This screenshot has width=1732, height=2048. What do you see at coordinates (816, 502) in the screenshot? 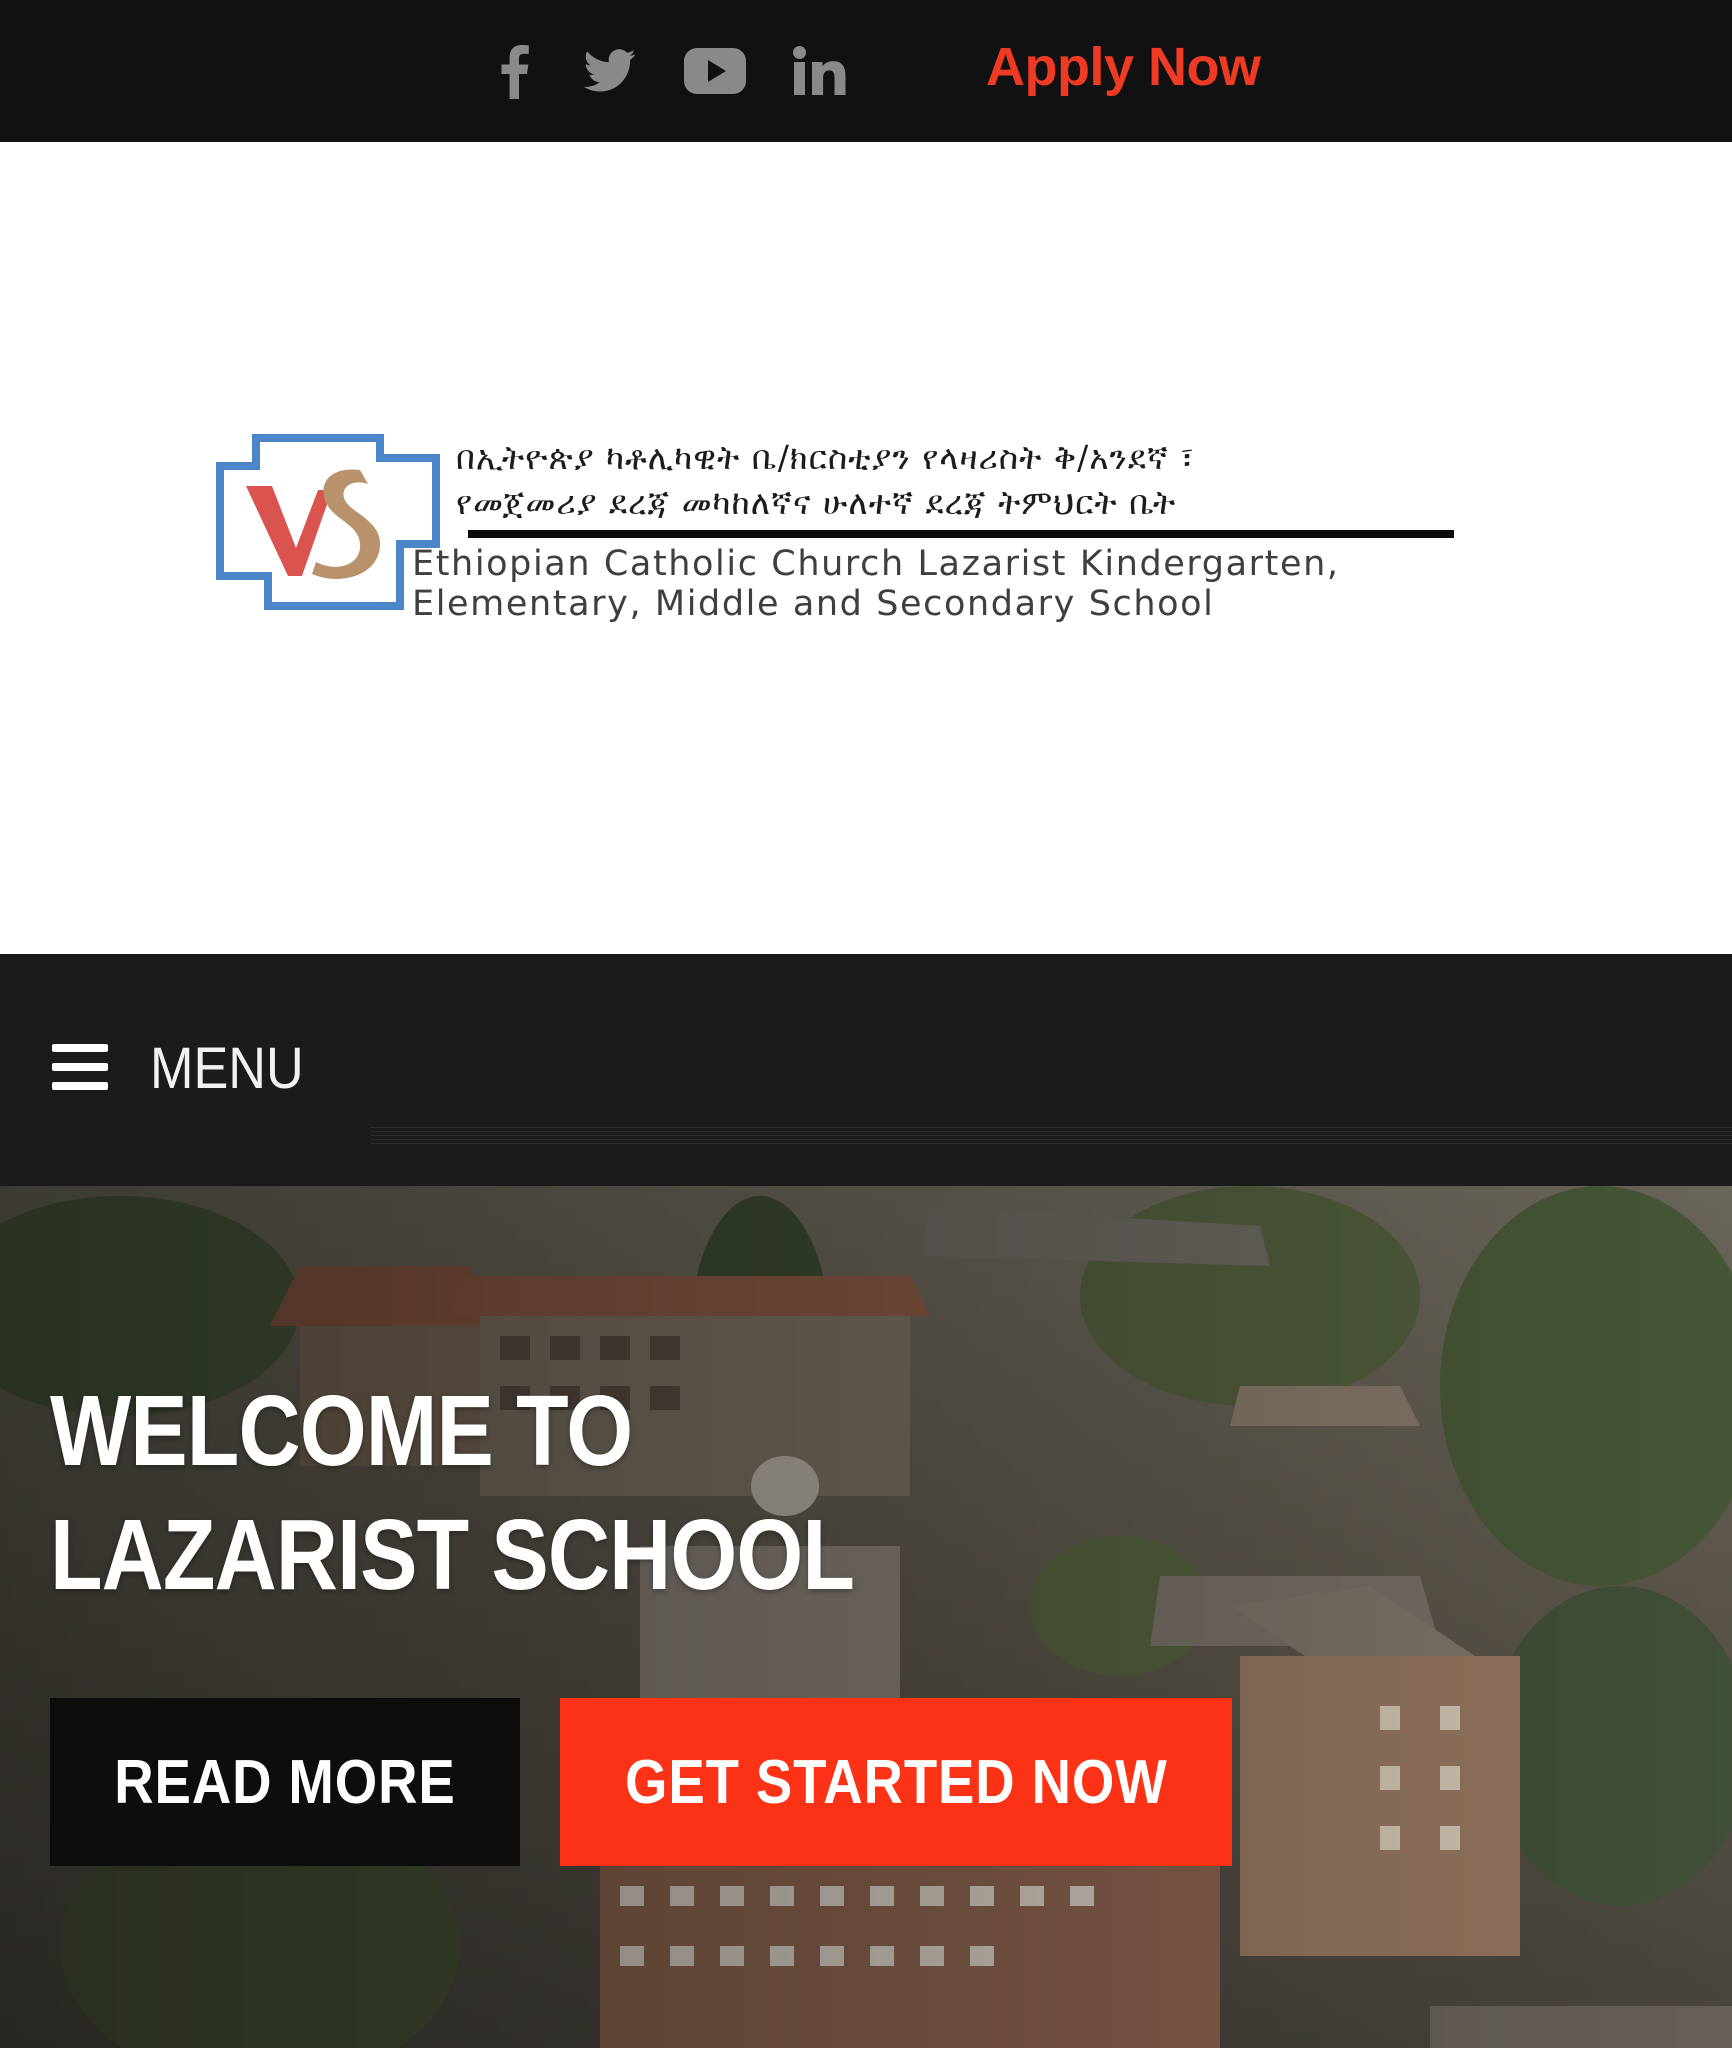
I see `amharic-name-line-2: የመጀመሪያ ደረጃ መካከለኛና ሁለተኛ ደረጃ ትምህርት ቤት` at bounding box center [816, 502].